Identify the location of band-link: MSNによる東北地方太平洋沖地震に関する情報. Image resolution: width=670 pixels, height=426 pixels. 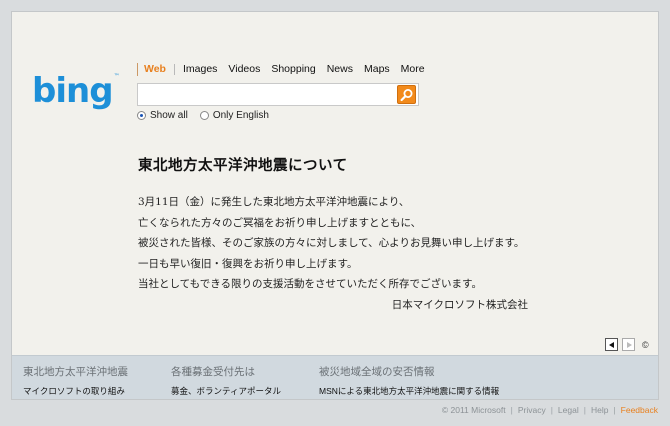
(409, 391).